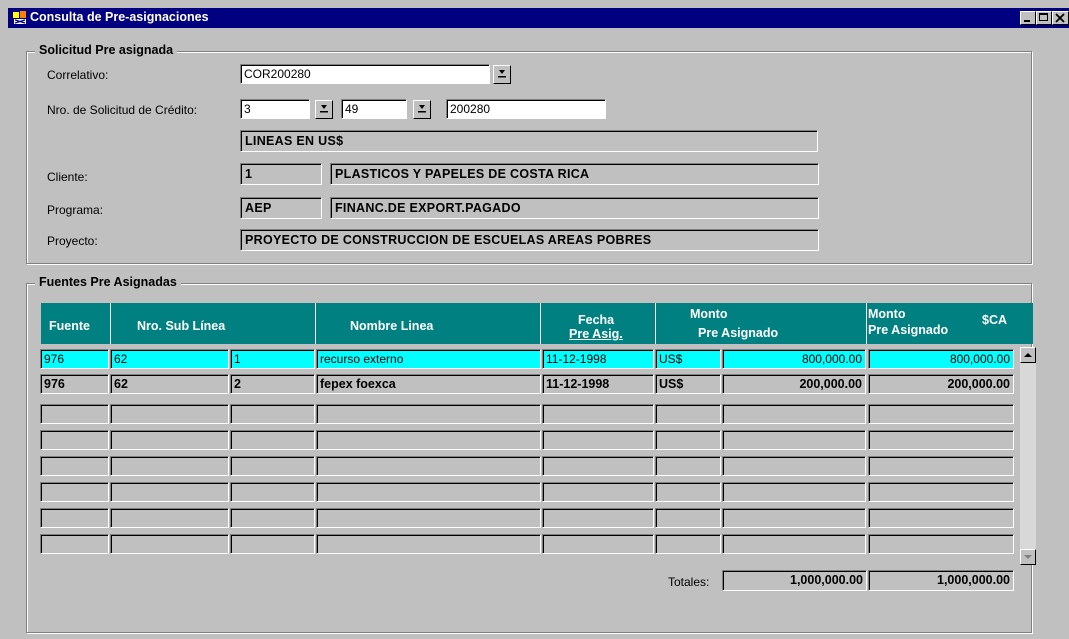  I want to click on nro-solicitud-field-2: 49, so click(374, 109).